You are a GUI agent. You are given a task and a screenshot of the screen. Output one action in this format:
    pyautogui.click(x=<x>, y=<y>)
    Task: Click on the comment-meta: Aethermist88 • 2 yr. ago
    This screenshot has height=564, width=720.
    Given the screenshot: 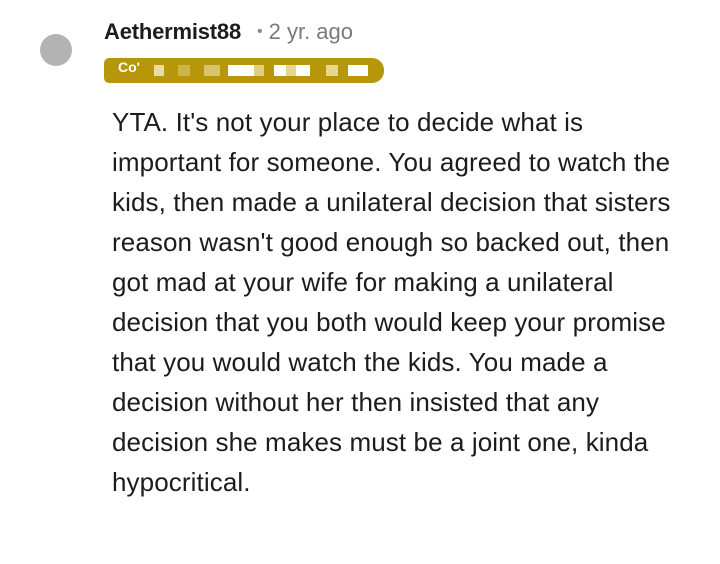 What is the action you would take?
    pyautogui.click(x=228, y=32)
    